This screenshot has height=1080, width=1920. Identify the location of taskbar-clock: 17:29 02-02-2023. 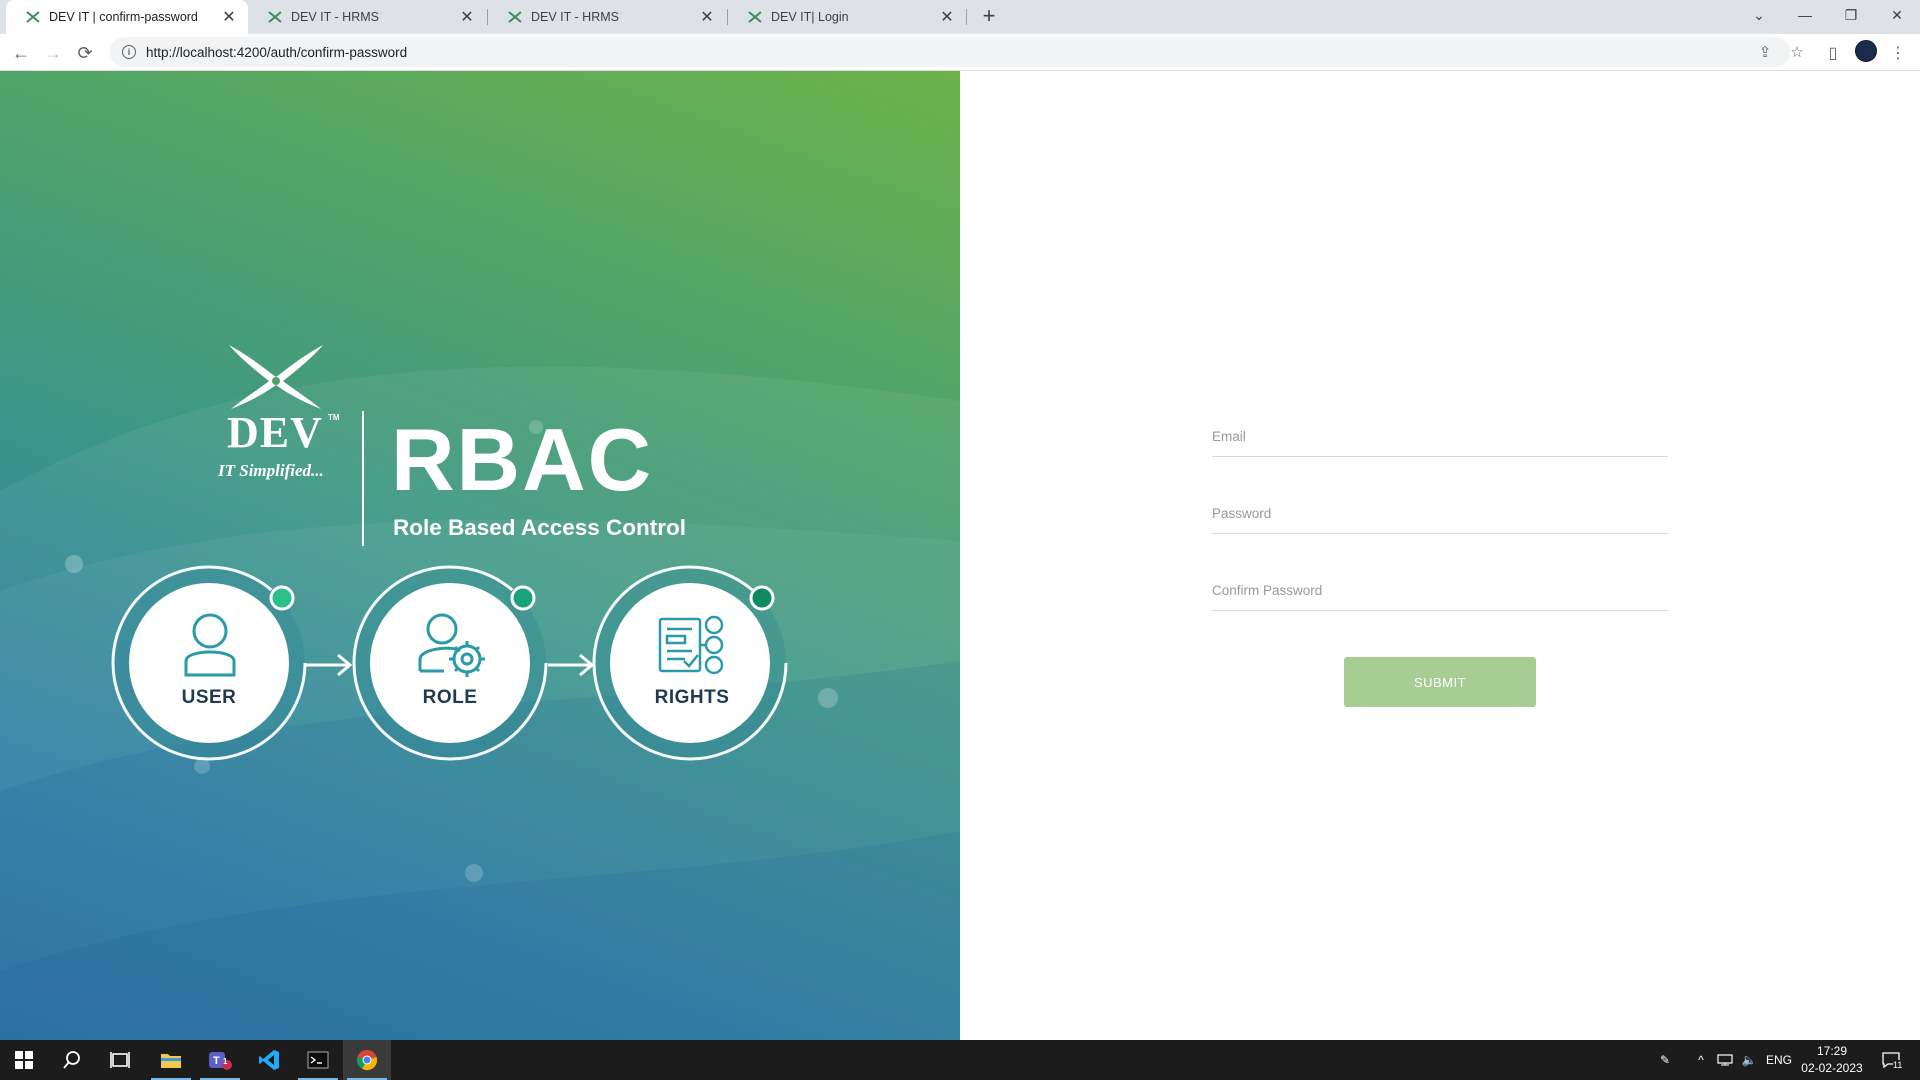
(1832, 1060).